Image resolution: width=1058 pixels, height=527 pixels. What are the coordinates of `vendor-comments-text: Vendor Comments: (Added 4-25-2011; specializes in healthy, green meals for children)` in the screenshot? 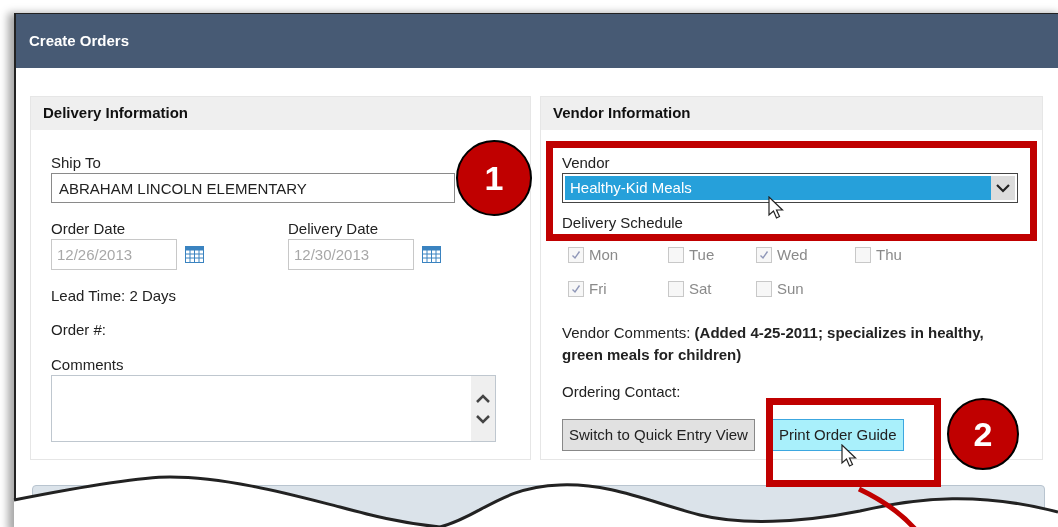 It's located at (773, 344).